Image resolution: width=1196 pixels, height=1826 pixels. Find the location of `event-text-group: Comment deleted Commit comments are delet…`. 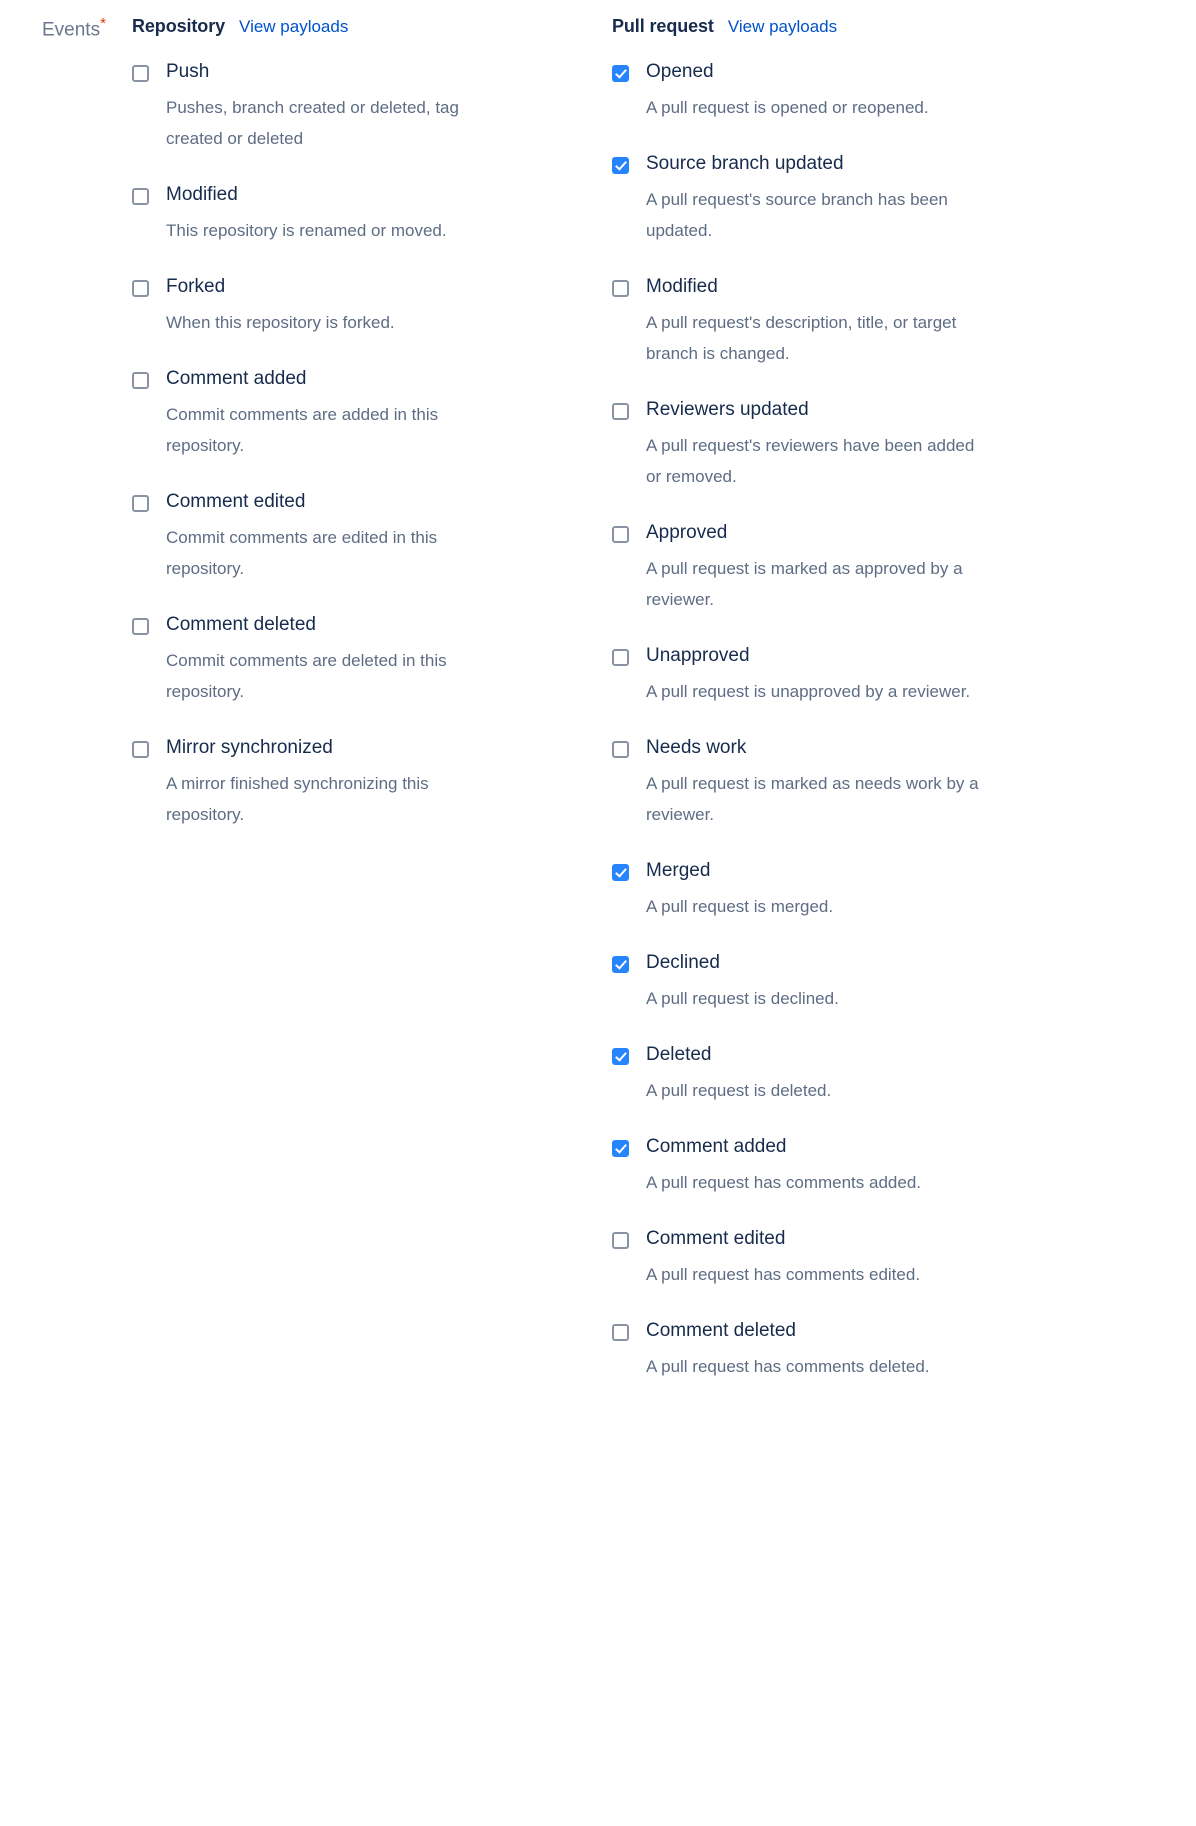

event-text-group: Comment deleted Commit comments are delet… is located at coordinates (389, 660).